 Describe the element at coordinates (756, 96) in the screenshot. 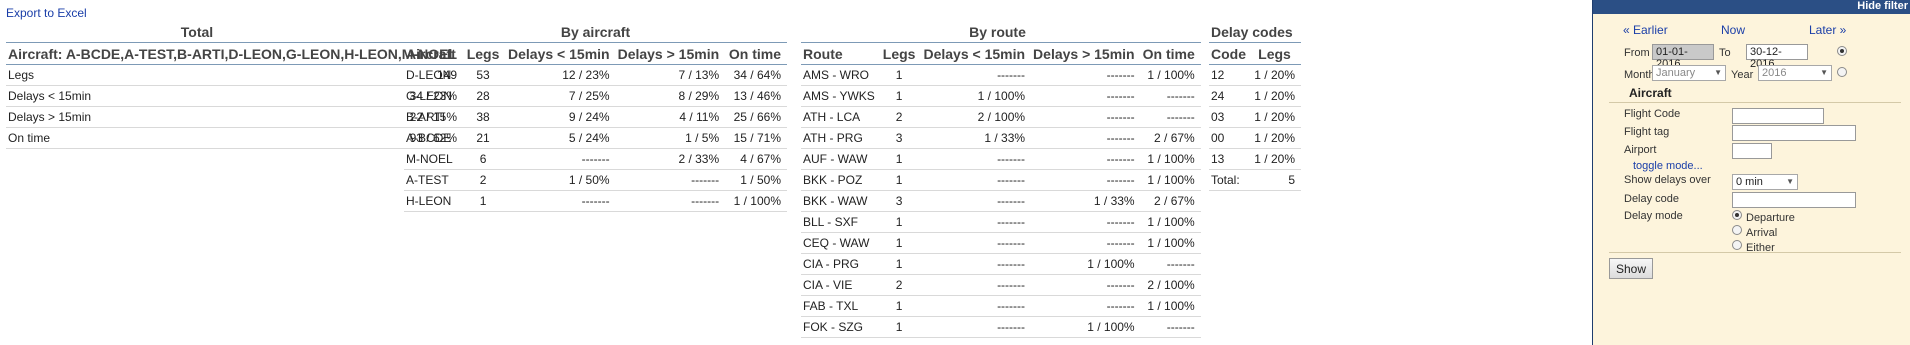

I see `aircraft-cell: 13 / 46%` at that location.